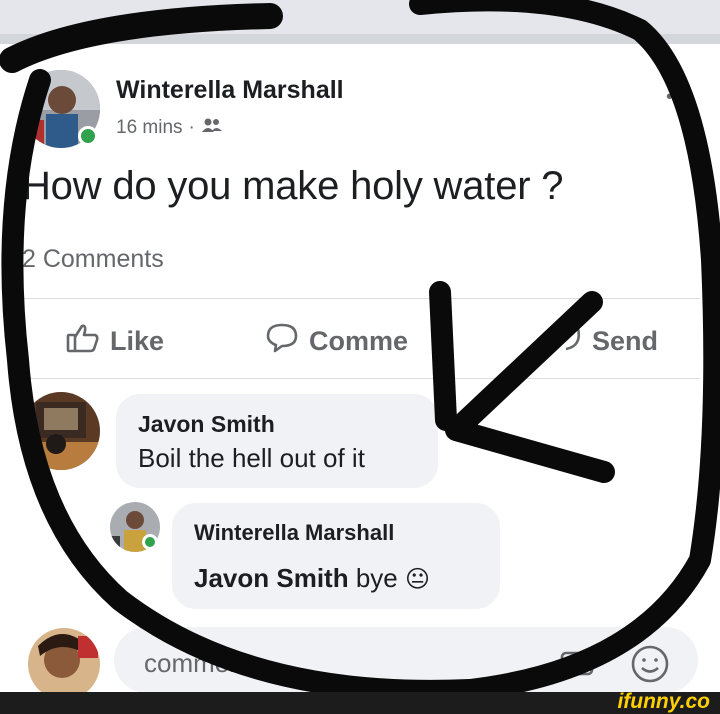  I want to click on comment-text-winterella: Javon Smith bye 😐, so click(312, 578).